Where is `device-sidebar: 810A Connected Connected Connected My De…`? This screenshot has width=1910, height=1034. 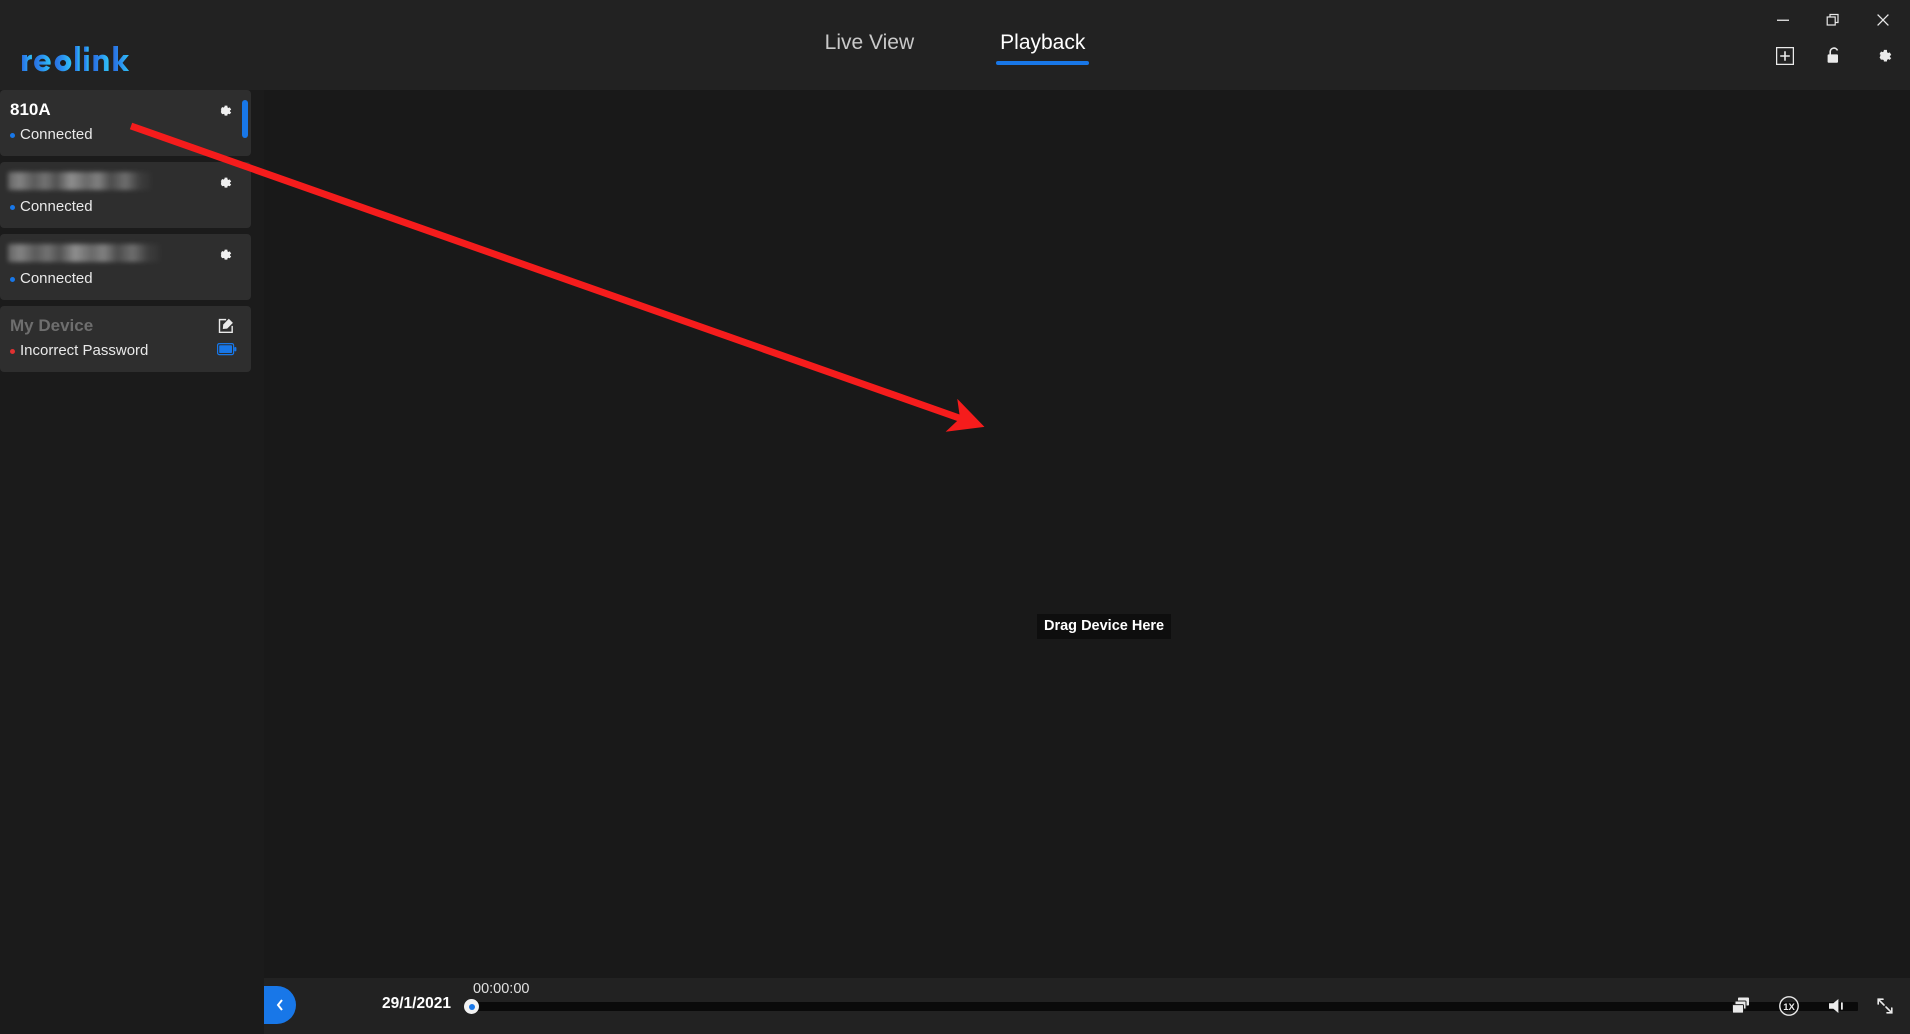
device-sidebar: 810A Connected Connected Connected My De… is located at coordinates (132, 562).